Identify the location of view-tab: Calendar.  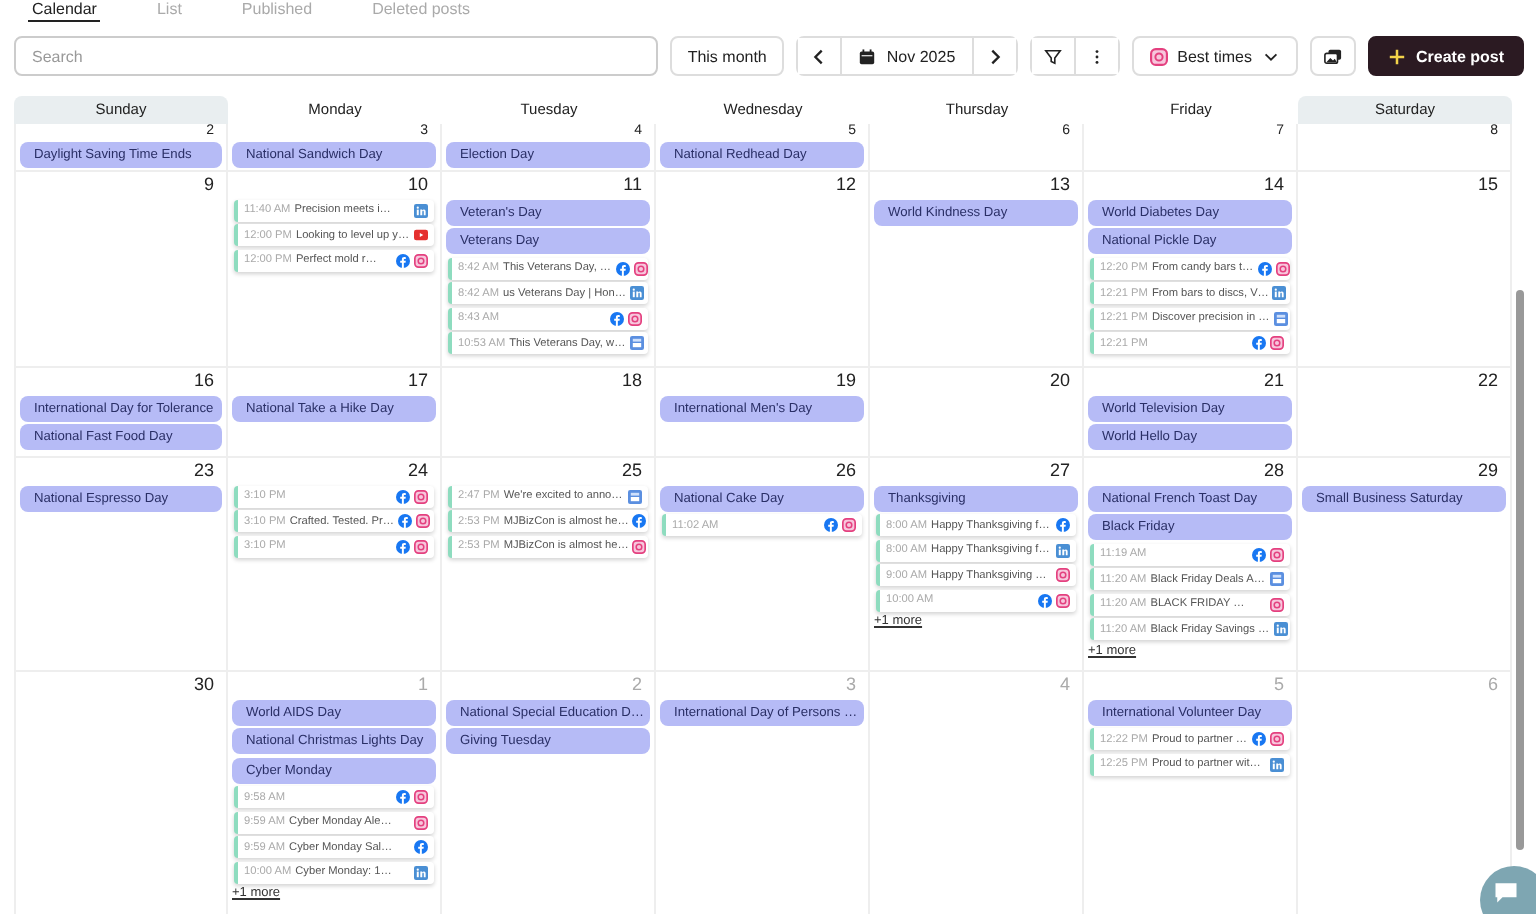
(64, 11).